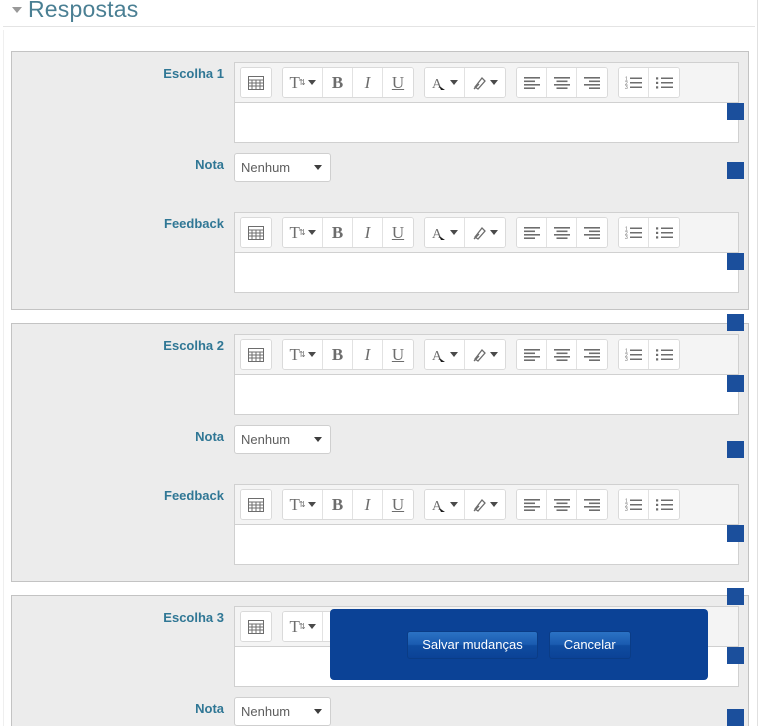  Describe the element at coordinates (17, 10) in the screenshot. I see `caret-down-icon` at that location.